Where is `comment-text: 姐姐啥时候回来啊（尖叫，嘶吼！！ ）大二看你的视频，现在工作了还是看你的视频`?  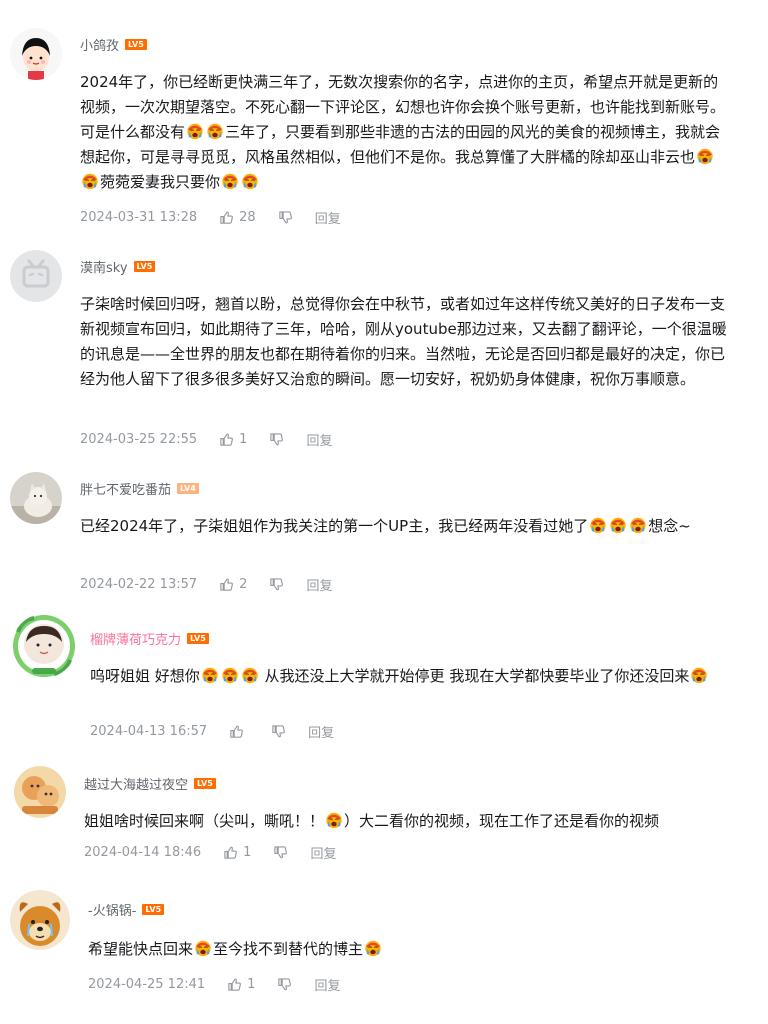 comment-text: 姐姐啥时候回来啊（尖叫，嘶吼！！ ）大二看你的视频，现在工作了还是看你的视频 is located at coordinates (406, 821).